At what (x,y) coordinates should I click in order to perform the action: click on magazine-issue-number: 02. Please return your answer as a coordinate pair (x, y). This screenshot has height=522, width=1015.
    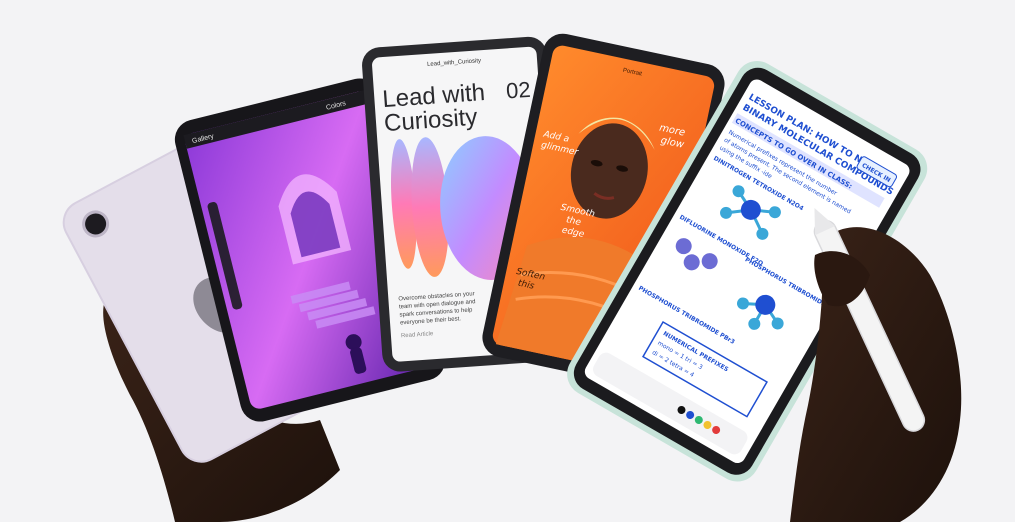
    Looking at the image, I should click on (518, 90).